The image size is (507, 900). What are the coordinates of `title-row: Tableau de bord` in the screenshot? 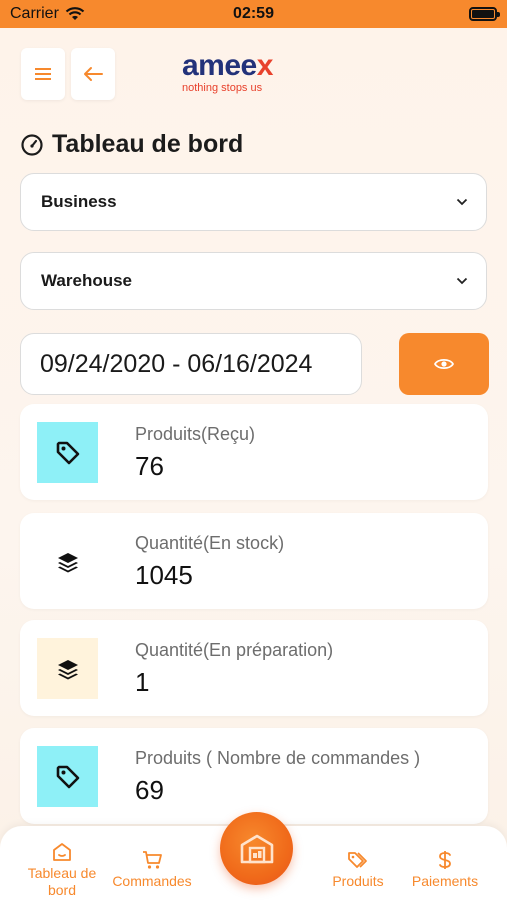 It's located at (131, 144).